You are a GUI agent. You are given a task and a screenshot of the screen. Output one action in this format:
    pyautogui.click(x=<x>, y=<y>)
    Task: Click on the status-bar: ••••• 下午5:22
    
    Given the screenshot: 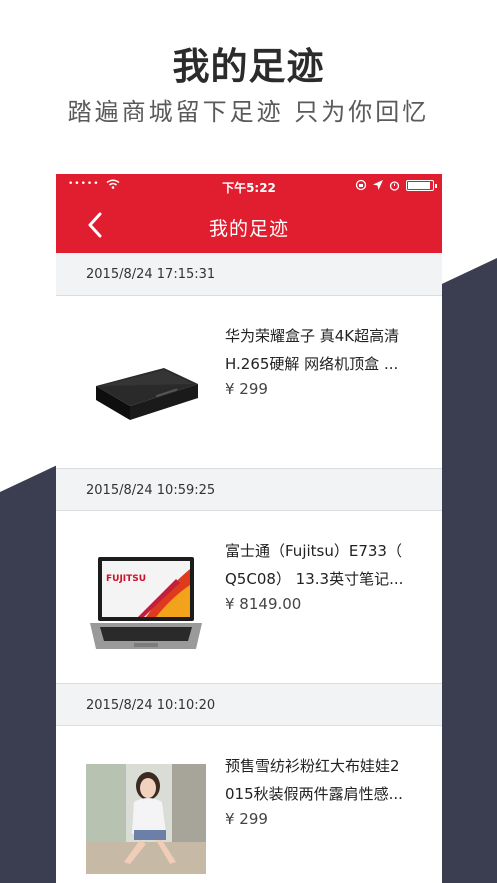 What is the action you would take?
    pyautogui.click(x=249, y=186)
    